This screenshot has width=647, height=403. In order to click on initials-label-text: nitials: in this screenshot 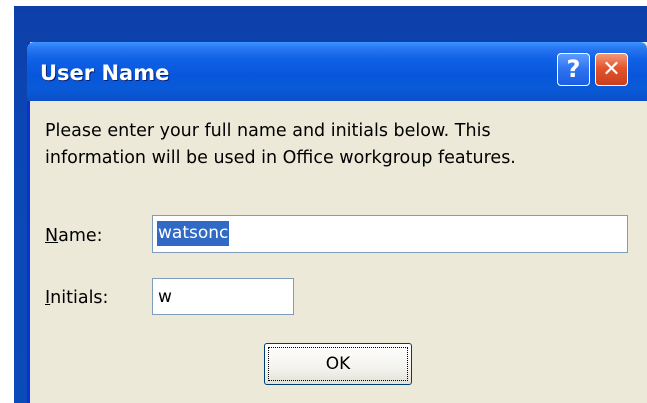, I will do `click(79, 298)`.